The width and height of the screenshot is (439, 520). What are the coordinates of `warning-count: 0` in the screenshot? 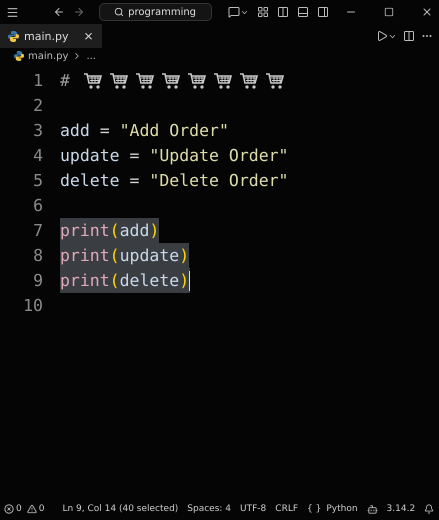 It's located at (41, 509).